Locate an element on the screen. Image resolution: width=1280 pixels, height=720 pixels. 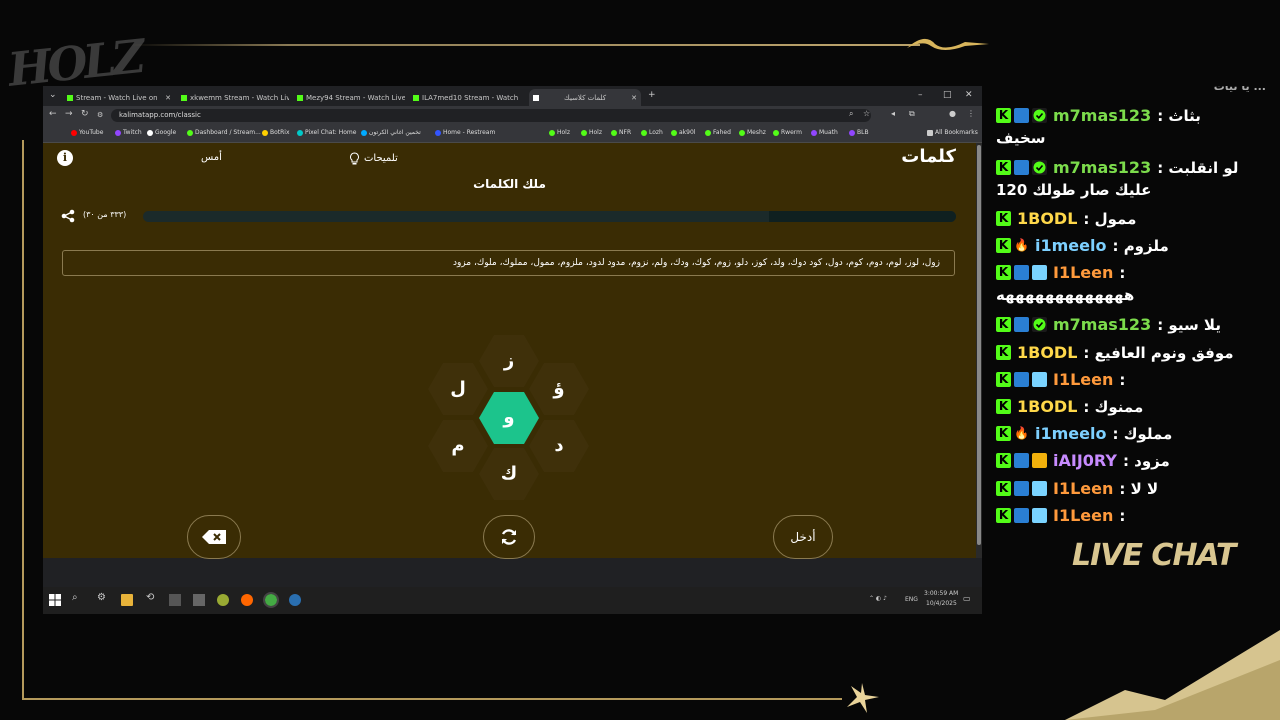
back-icon: ← is located at coordinates (53, 114).